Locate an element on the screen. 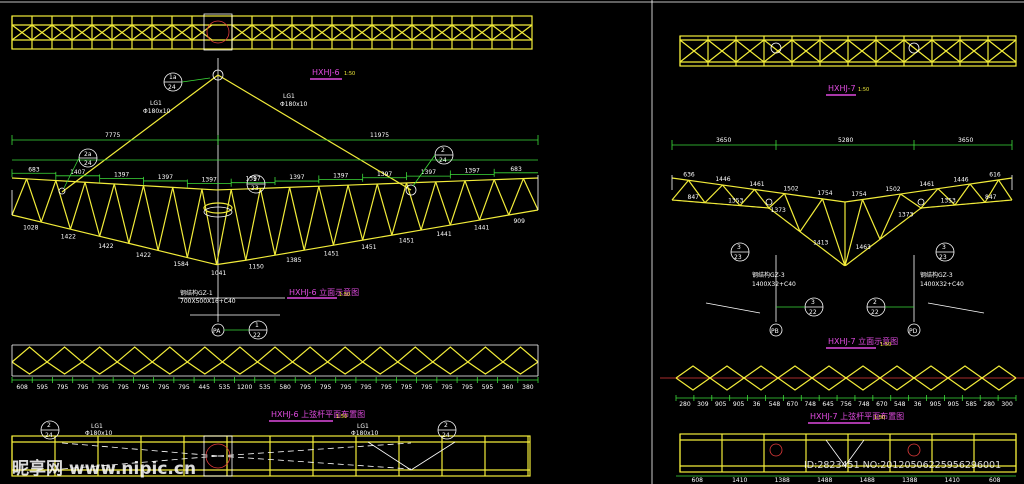  top-chord-dim: 1754 is located at coordinates (858, 194).